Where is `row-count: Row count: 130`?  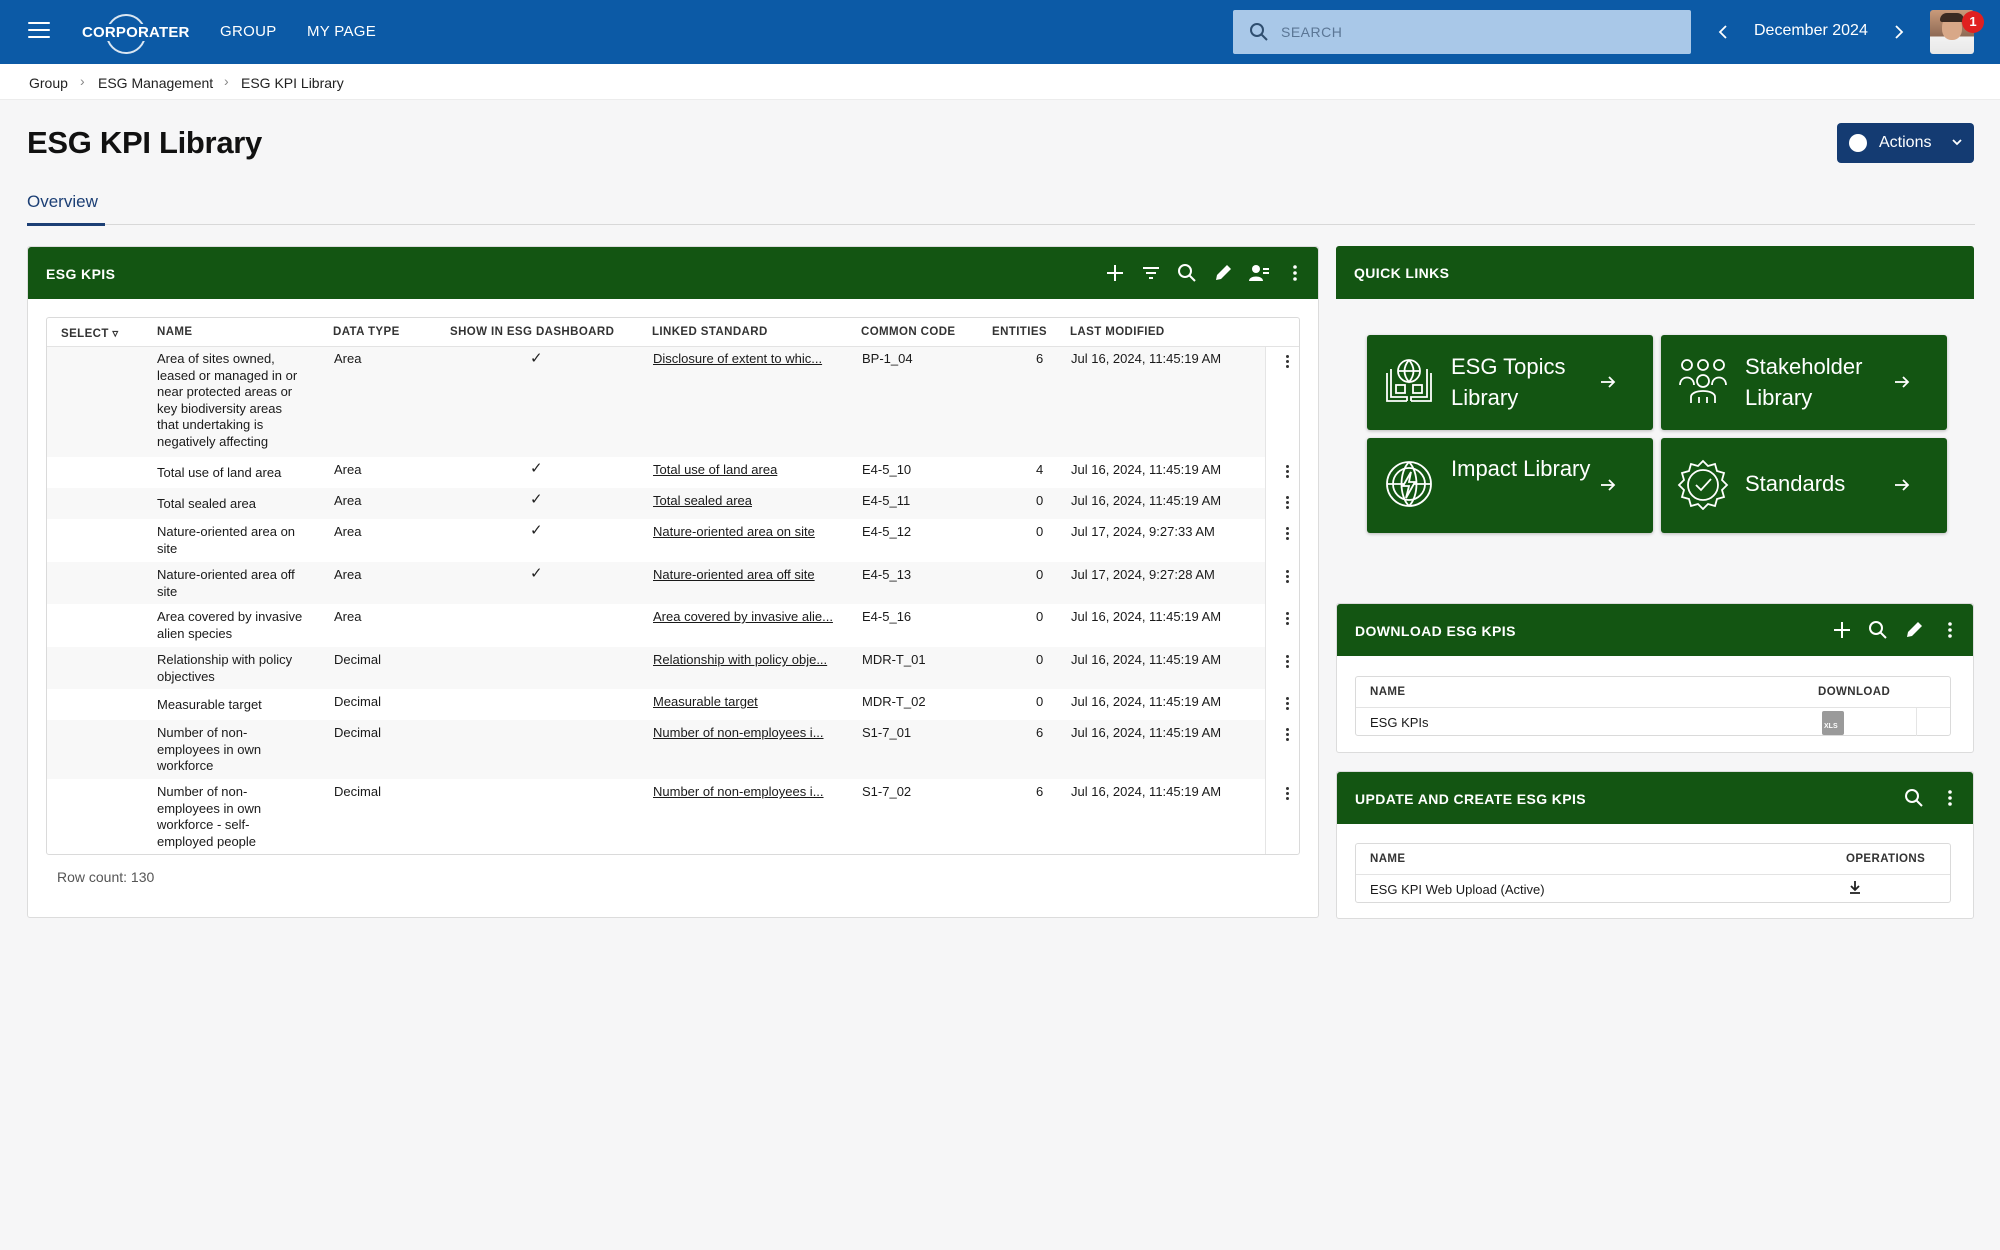
row-count: Row count: 130 is located at coordinates (106, 877).